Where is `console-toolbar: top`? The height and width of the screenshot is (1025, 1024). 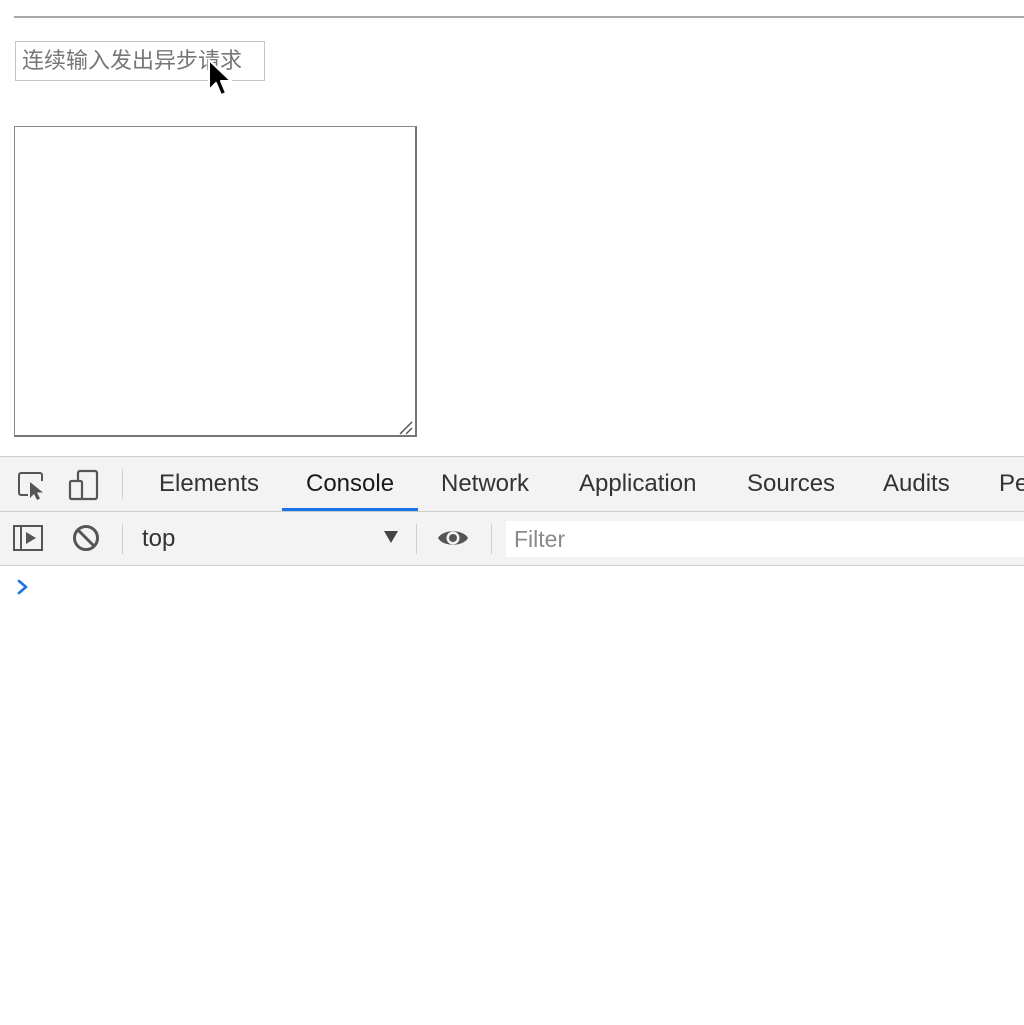
console-toolbar: top is located at coordinates (512, 539).